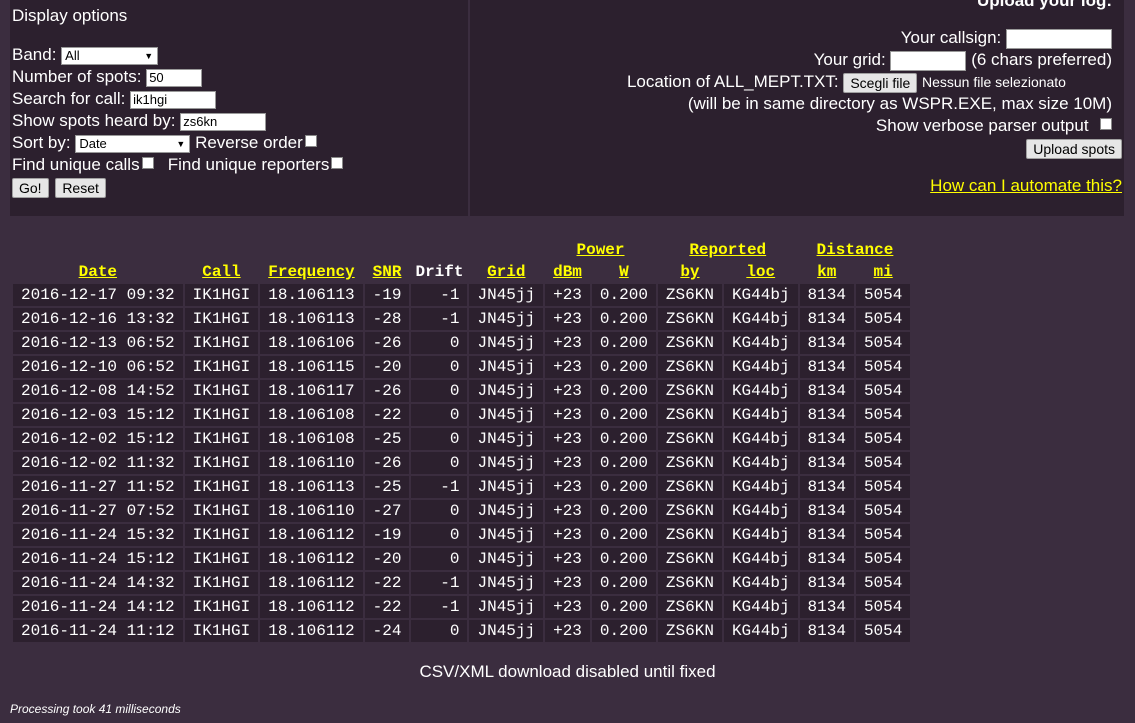 The image size is (1135, 723). What do you see at coordinates (147, 163) in the screenshot?
I see `unique-calls-checkbox` at bounding box center [147, 163].